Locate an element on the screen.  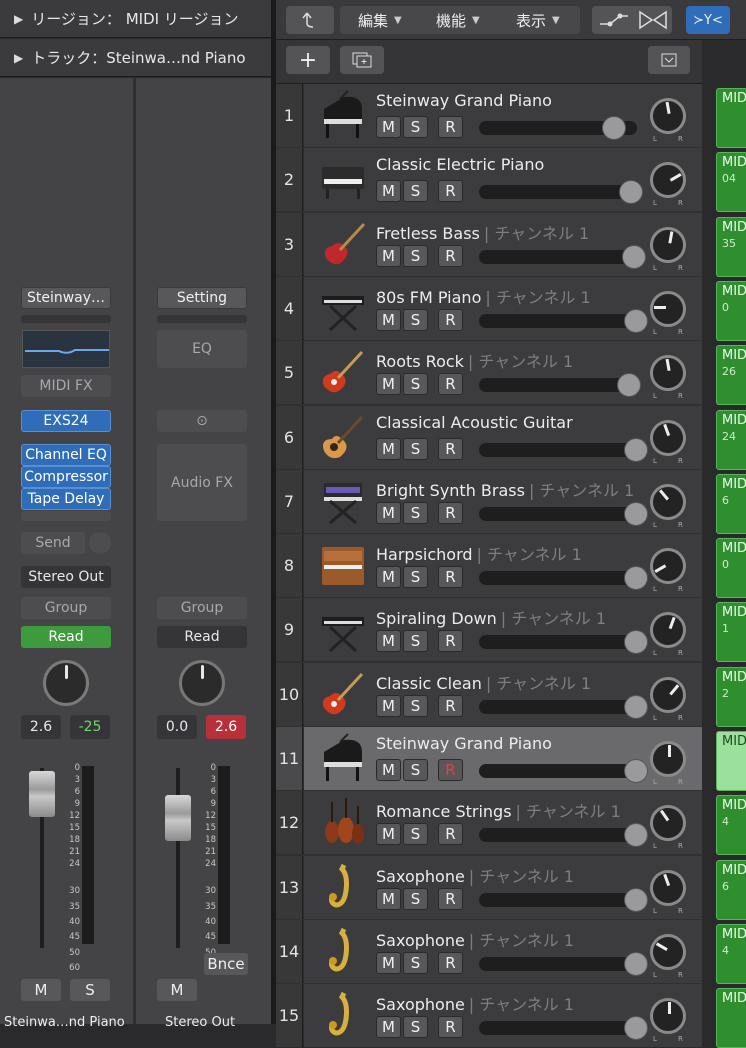
track-name: Steinway Grand Piano is located at coordinates (466, 100).